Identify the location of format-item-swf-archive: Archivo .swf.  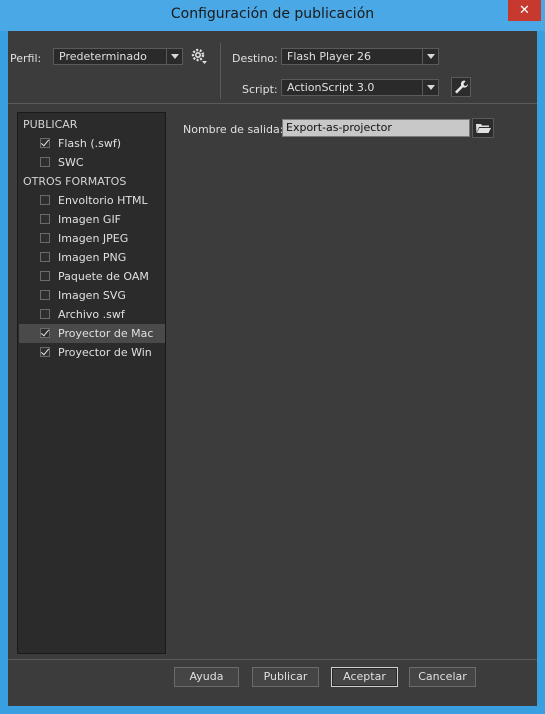
(92, 314).